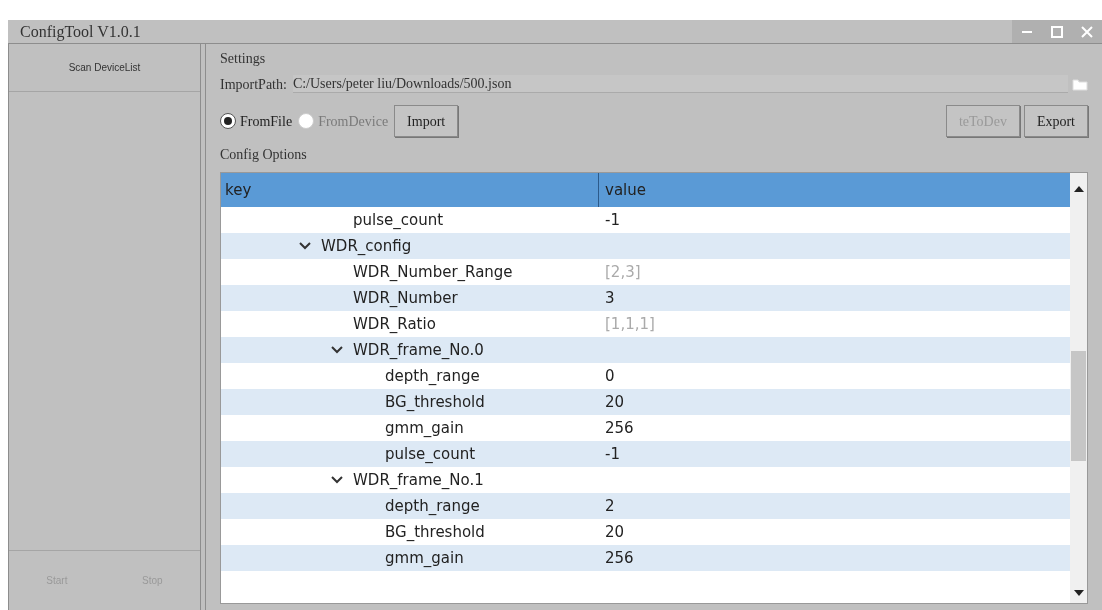  Describe the element at coordinates (243, 59) in the screenshot. I see `settings-title: Settings` at that location.